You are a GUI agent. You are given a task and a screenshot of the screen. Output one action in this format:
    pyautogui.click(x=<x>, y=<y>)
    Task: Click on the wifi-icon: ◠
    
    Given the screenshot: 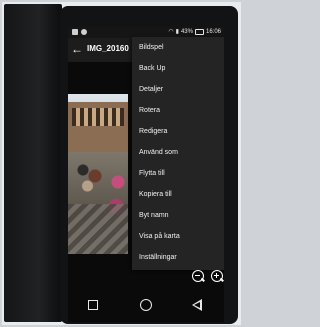 What is the action you would take?
    pyautogui.click(x=171, y=32)
    